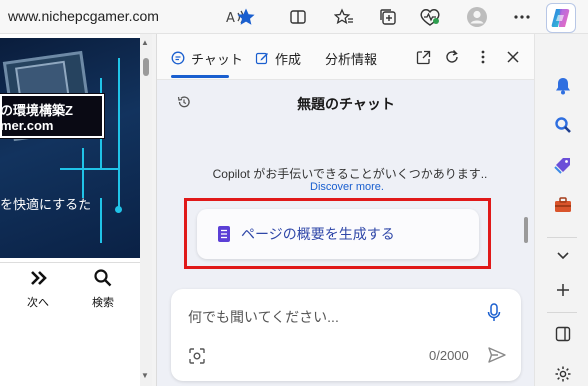 The image size is (588, 386). I want to click on add-icon, so click(563, 290).